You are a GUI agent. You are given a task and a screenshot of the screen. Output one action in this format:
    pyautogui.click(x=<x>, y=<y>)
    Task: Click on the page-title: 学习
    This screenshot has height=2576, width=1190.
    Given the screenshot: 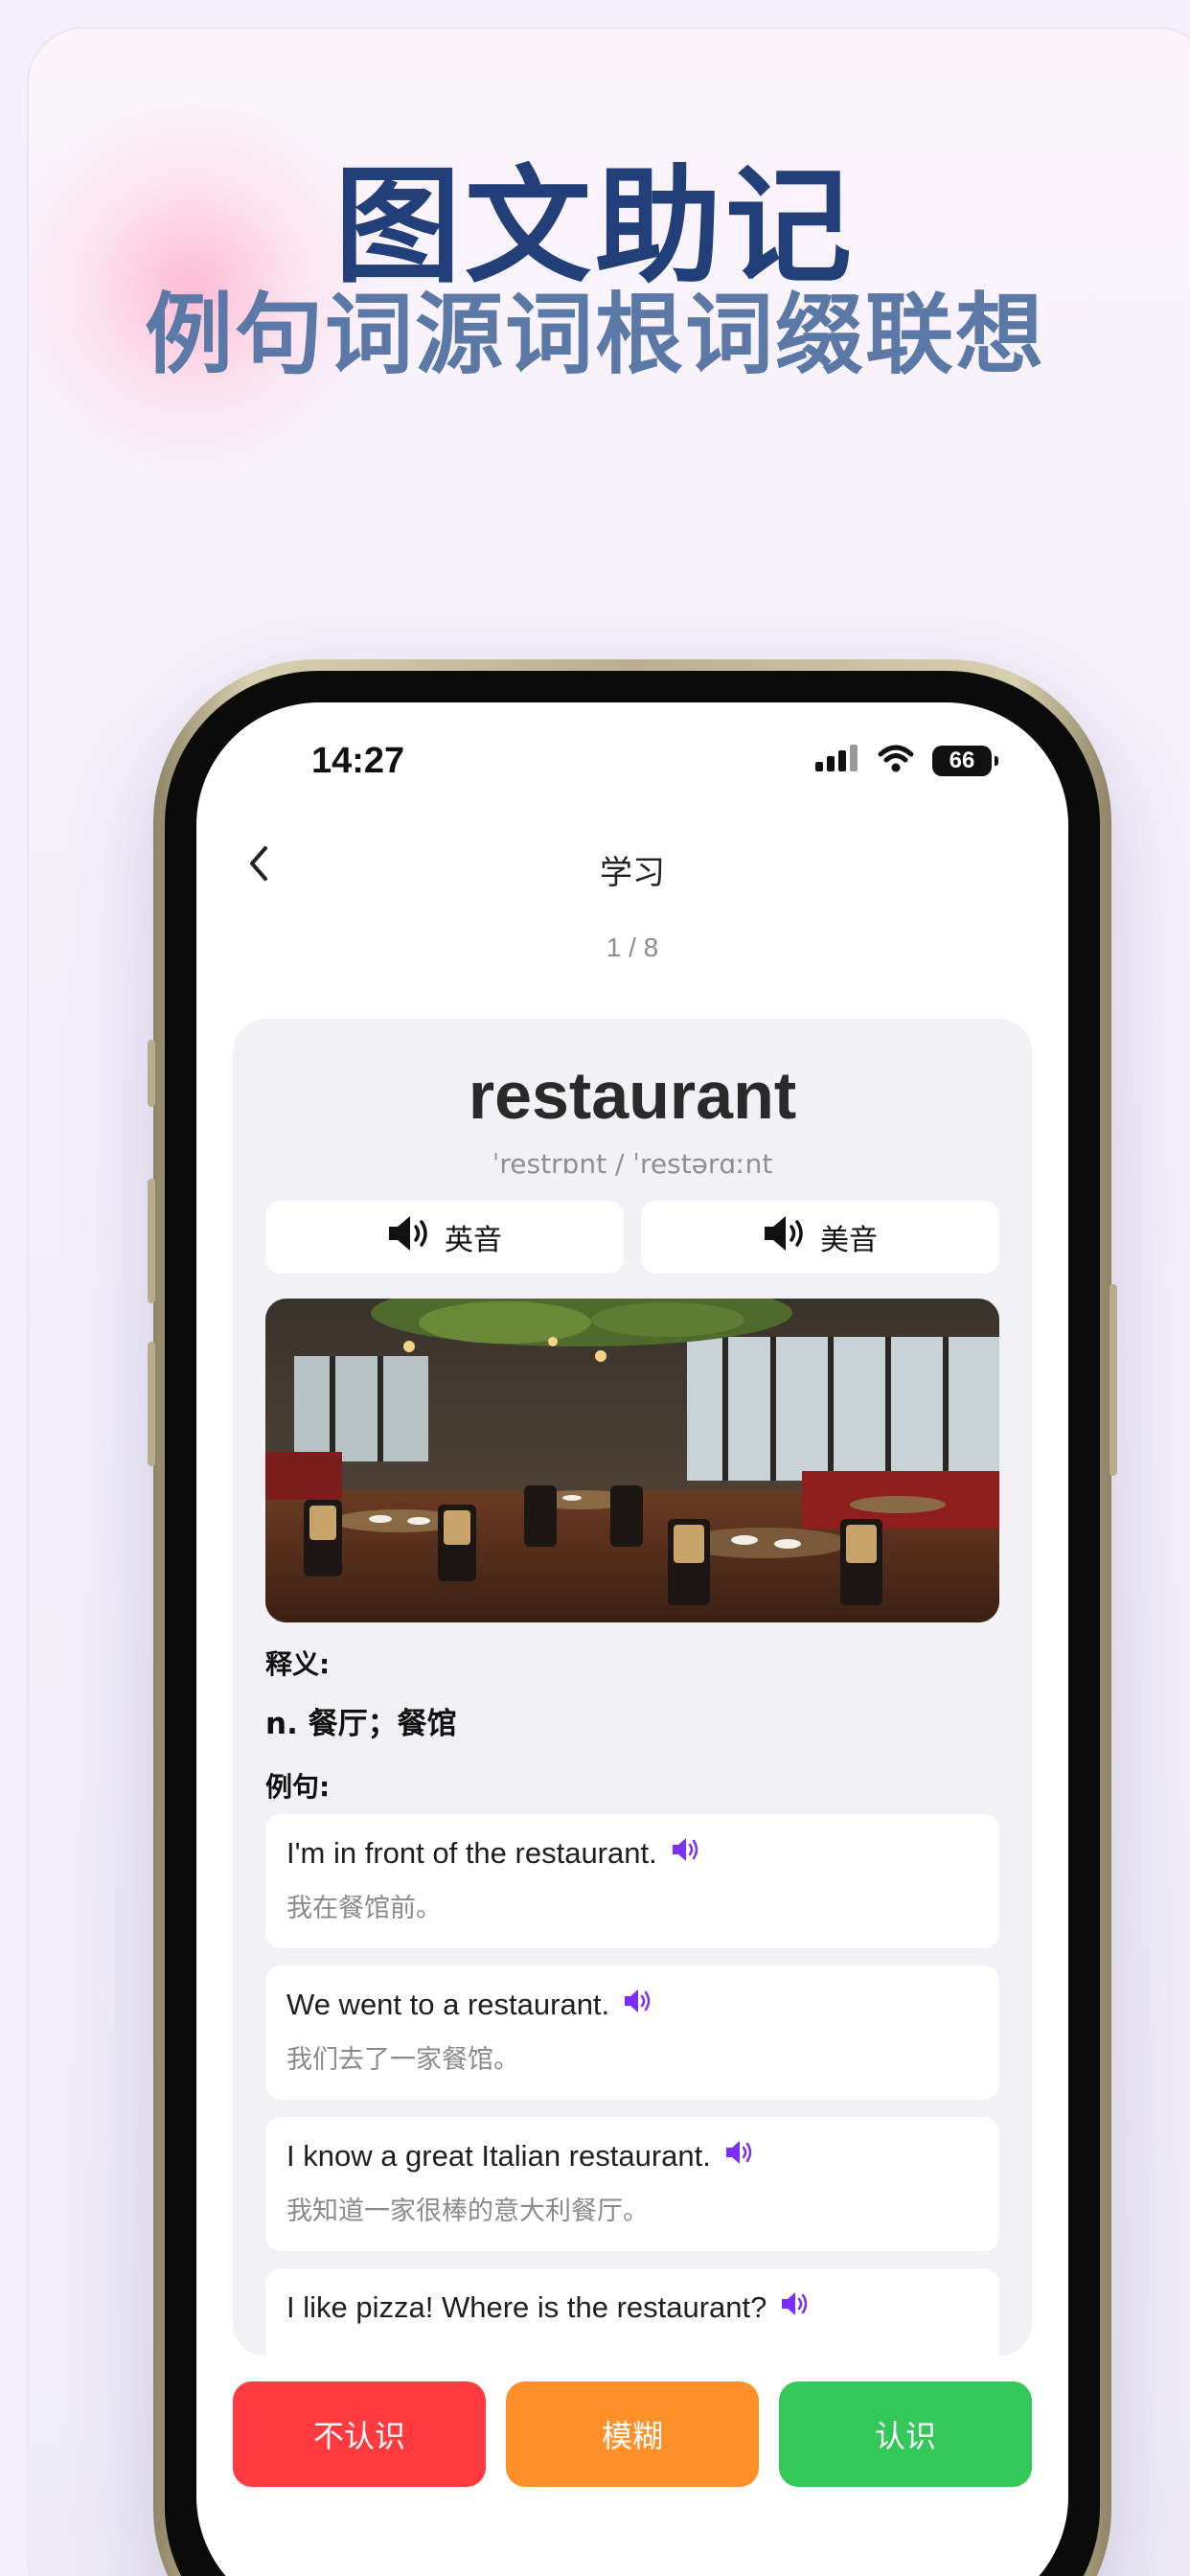 What is the action you would take?
    pyautogui.click(x=633, y=873)
    